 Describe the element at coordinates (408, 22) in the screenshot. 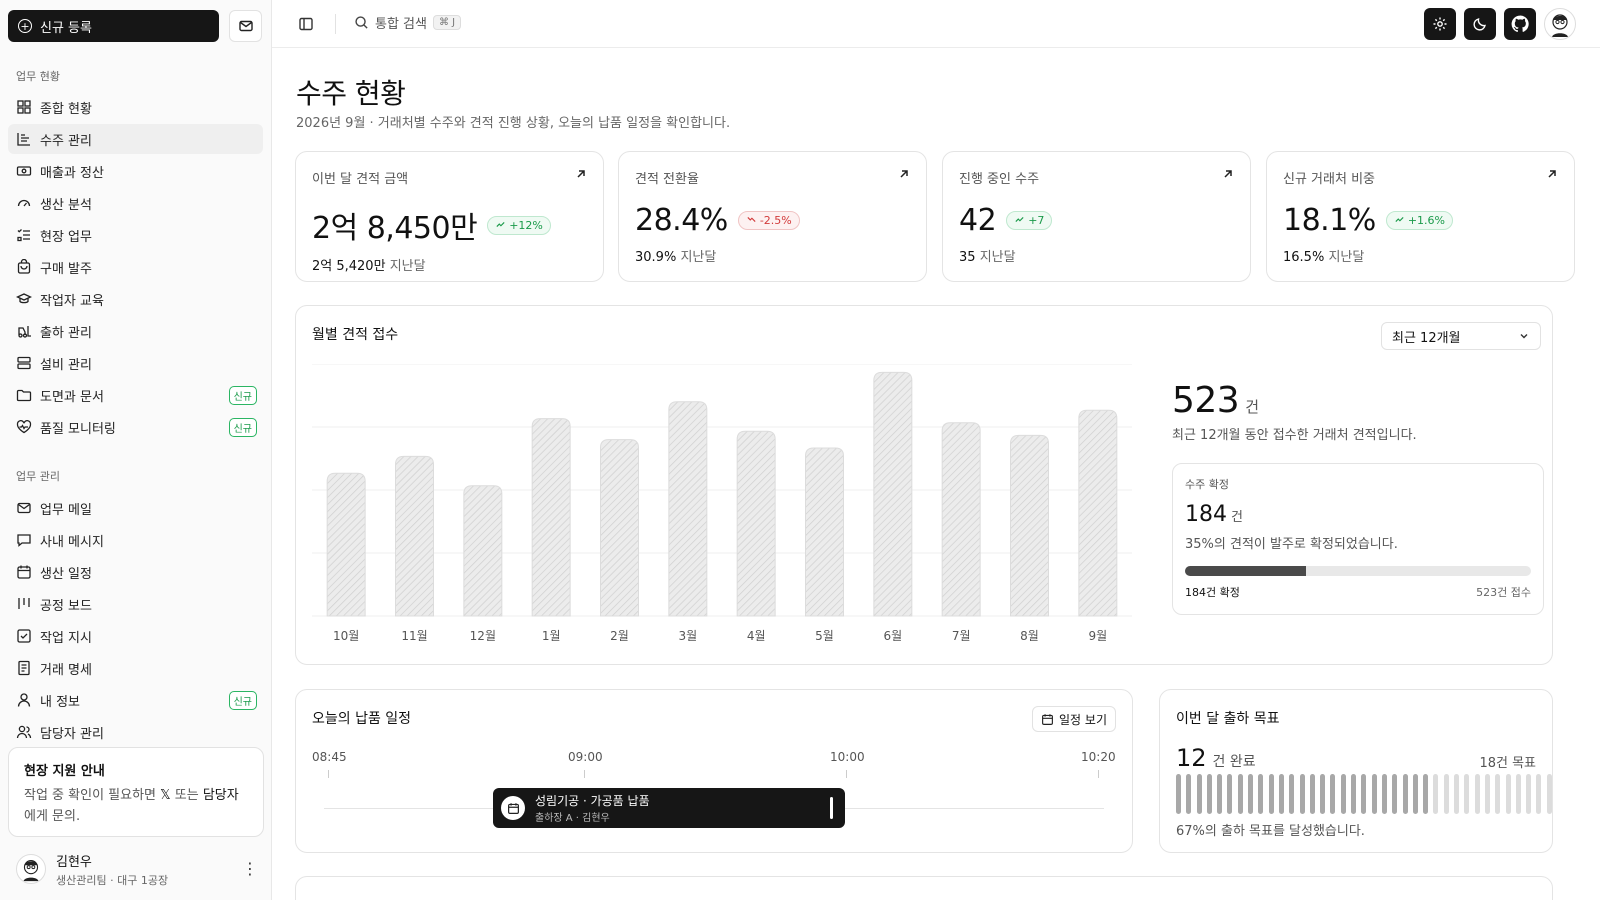

I see `global-search: 통합 검색 ⌘ J` at that location.